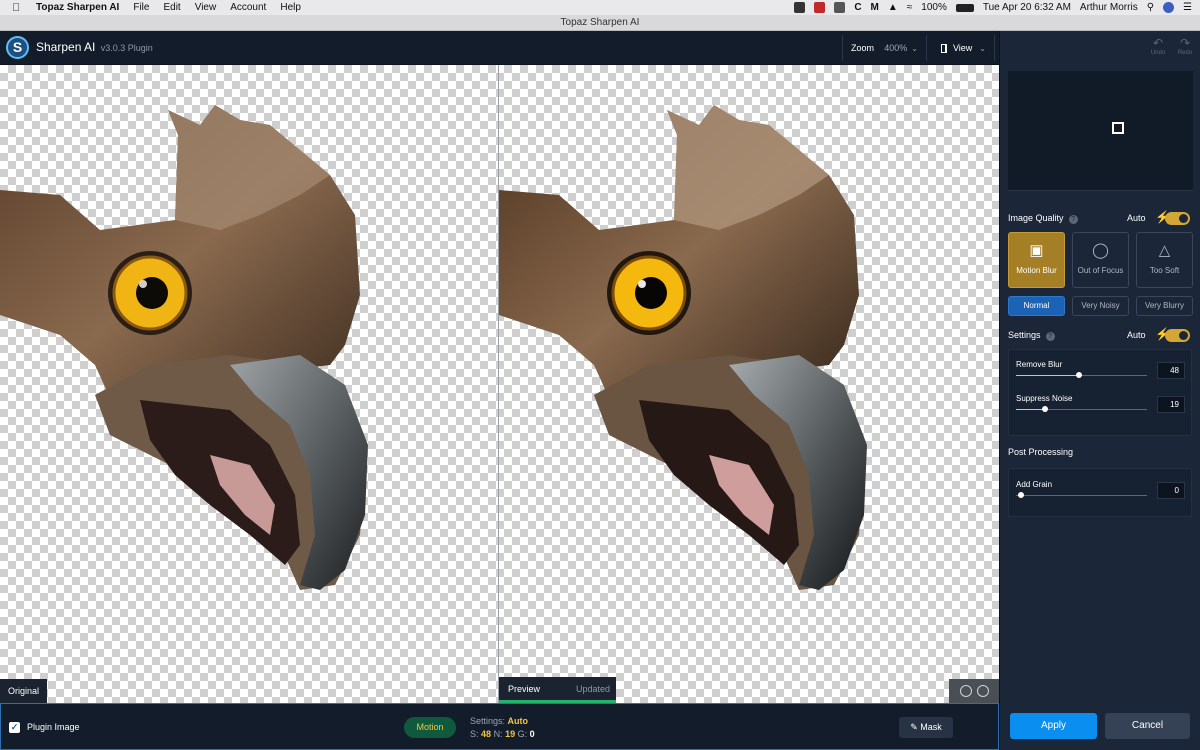  I want to click on zoom-value: 400%, so click(896, 48).